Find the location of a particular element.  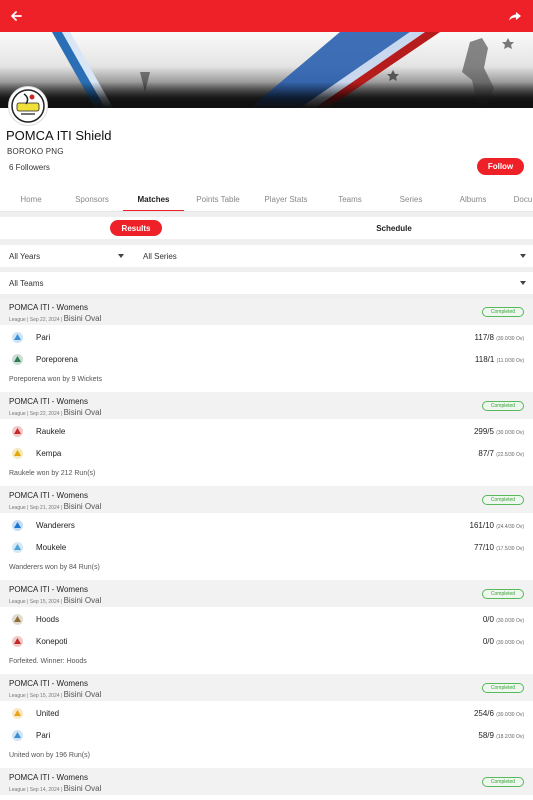

team-row: Moukele 77/10 (17.5/30 Ov) is located at coordinates (266, 547).